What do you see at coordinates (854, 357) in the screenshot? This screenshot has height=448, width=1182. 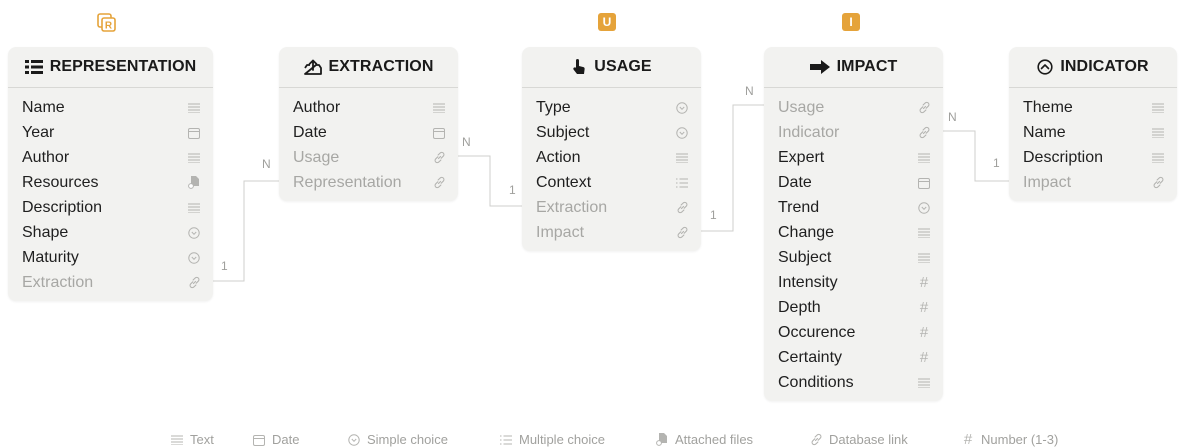 I see `field-row: Certainty #` at bounding box center [854, 357].